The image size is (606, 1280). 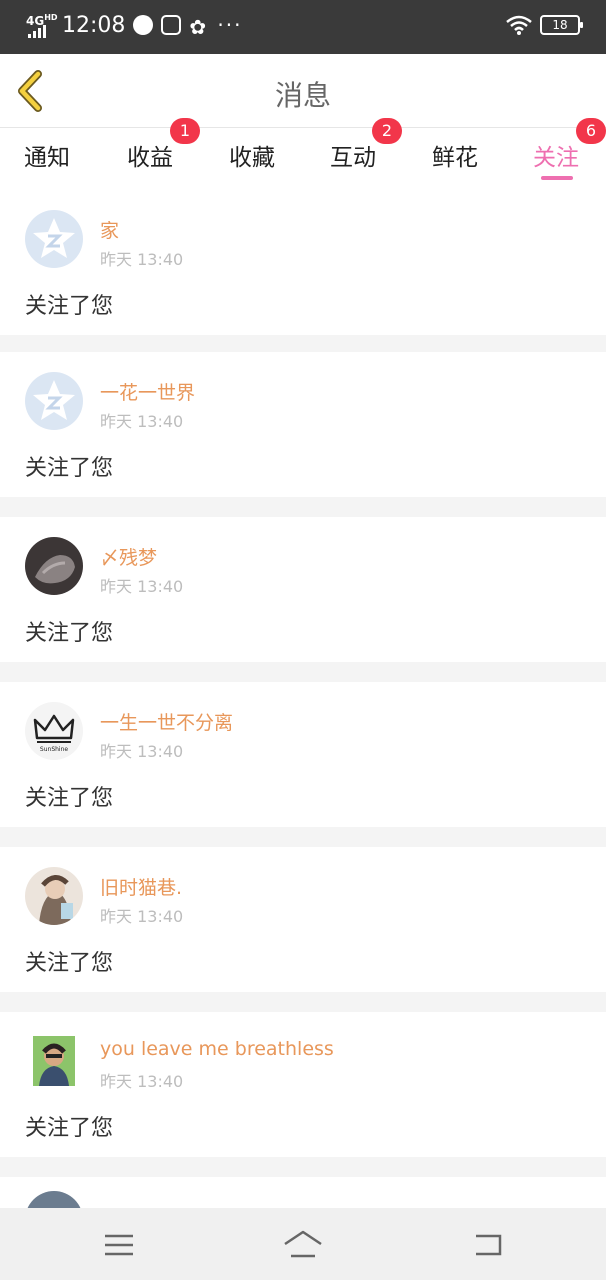 I want to click on status-left: 4GHD 12:08 ···, so click(x=134, y=25).